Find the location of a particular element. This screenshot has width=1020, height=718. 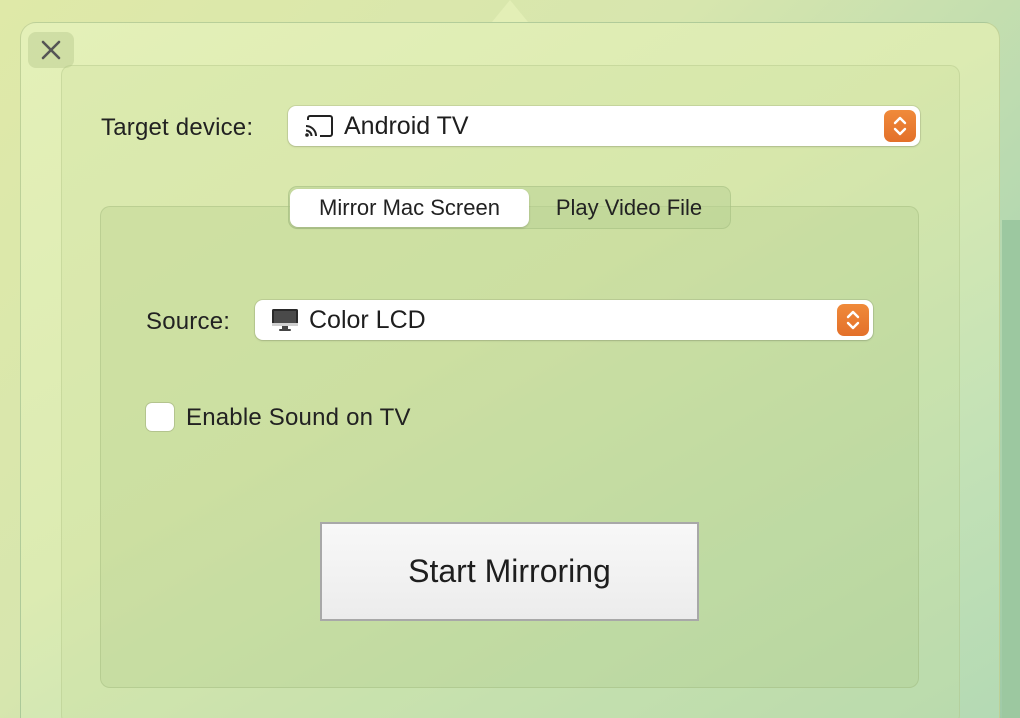

mode-segmented-control: Mirror Mac Screen Play Video File is located at coordinates (509, 207).